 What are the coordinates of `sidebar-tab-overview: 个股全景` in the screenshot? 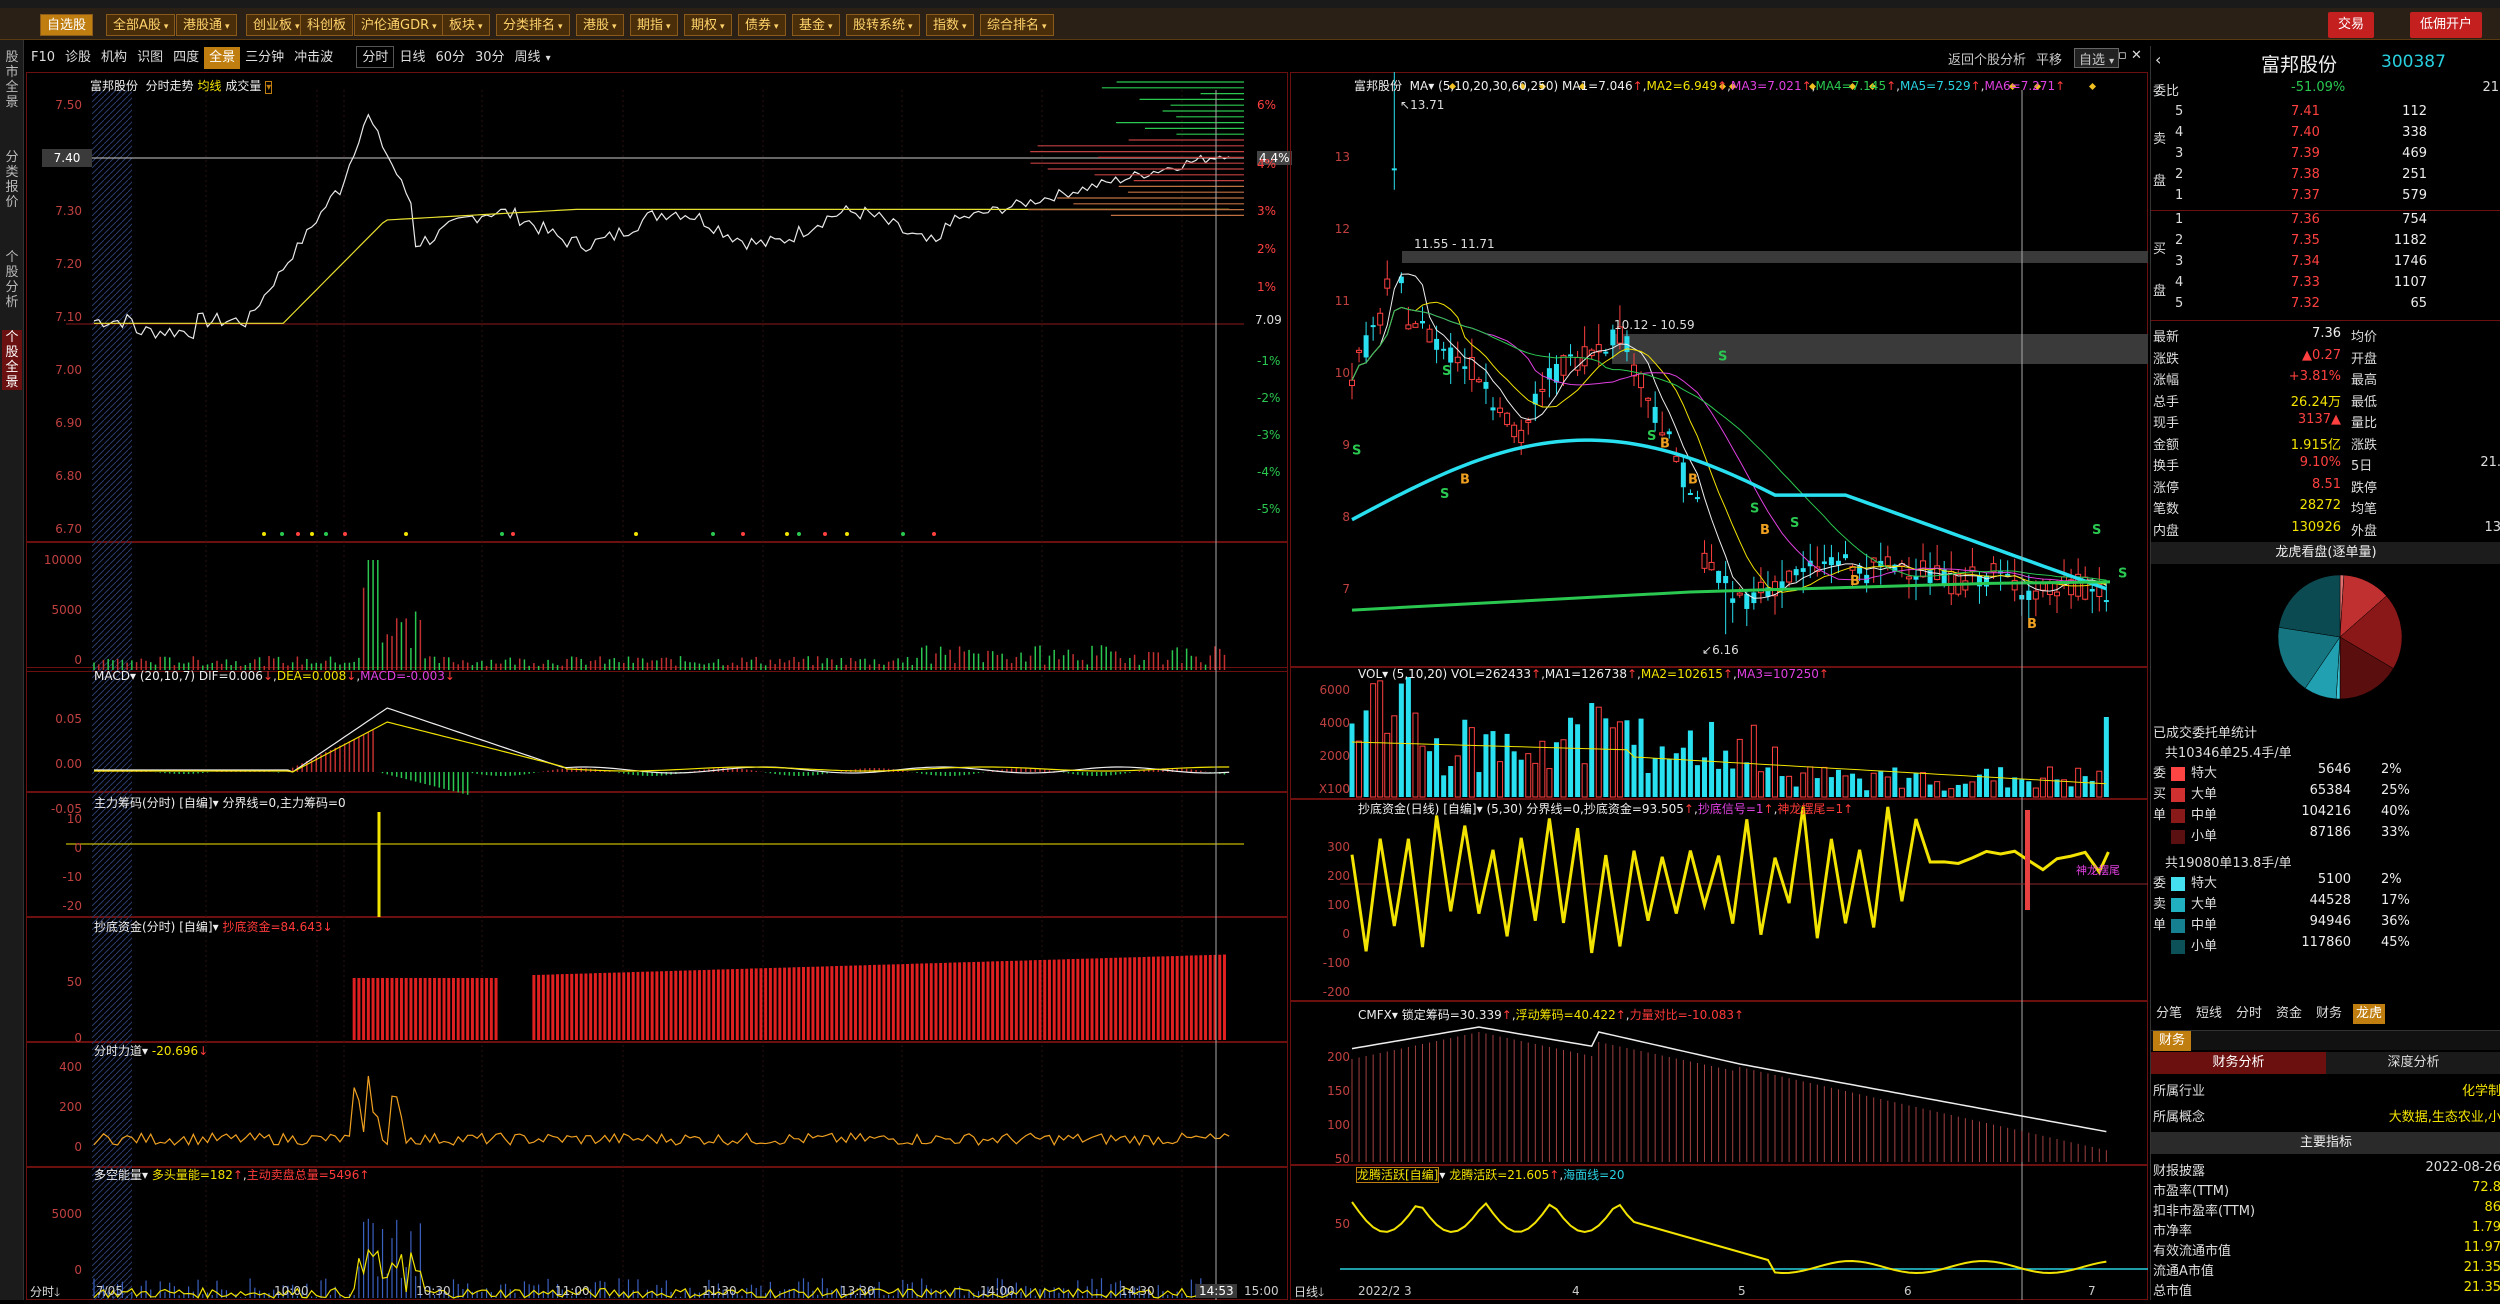 It's located at (12, 360).